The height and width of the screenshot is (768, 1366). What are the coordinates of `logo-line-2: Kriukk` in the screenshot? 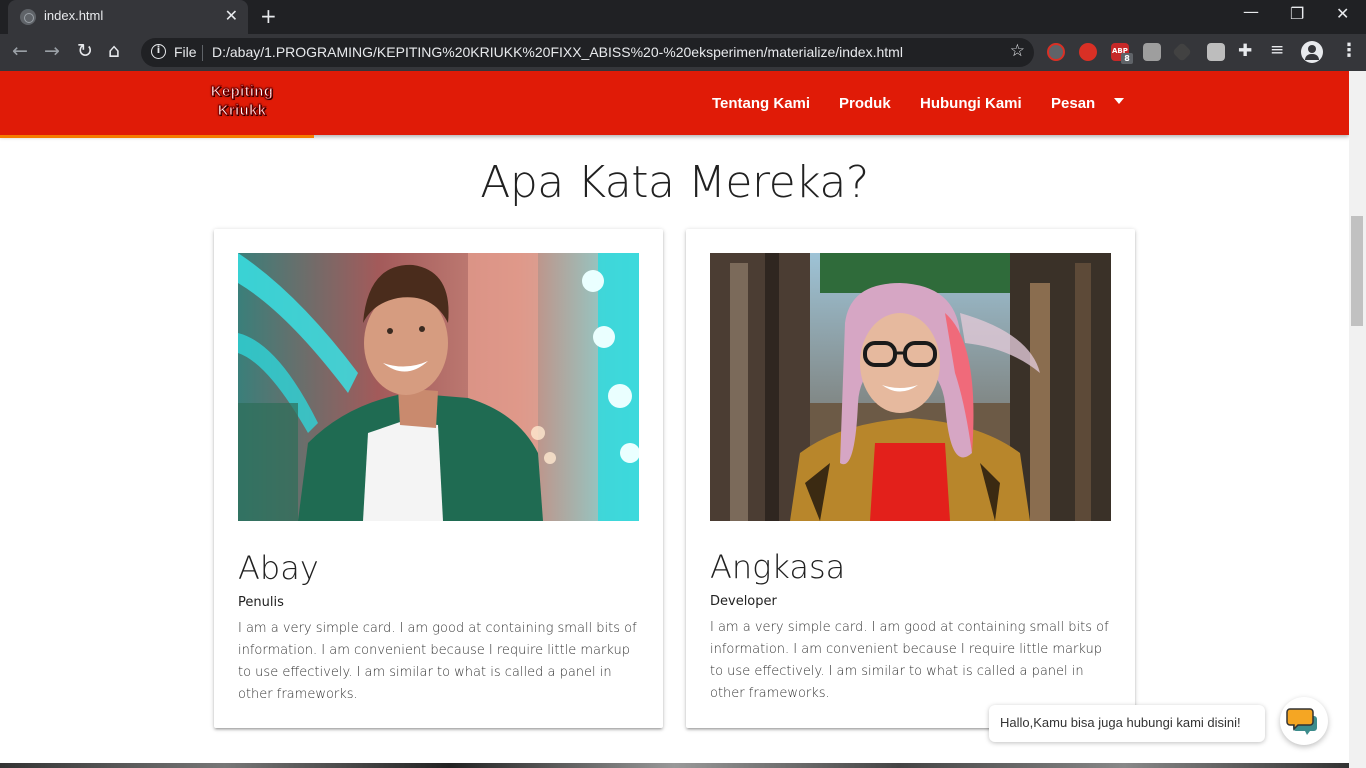 It's located at (242, 111).